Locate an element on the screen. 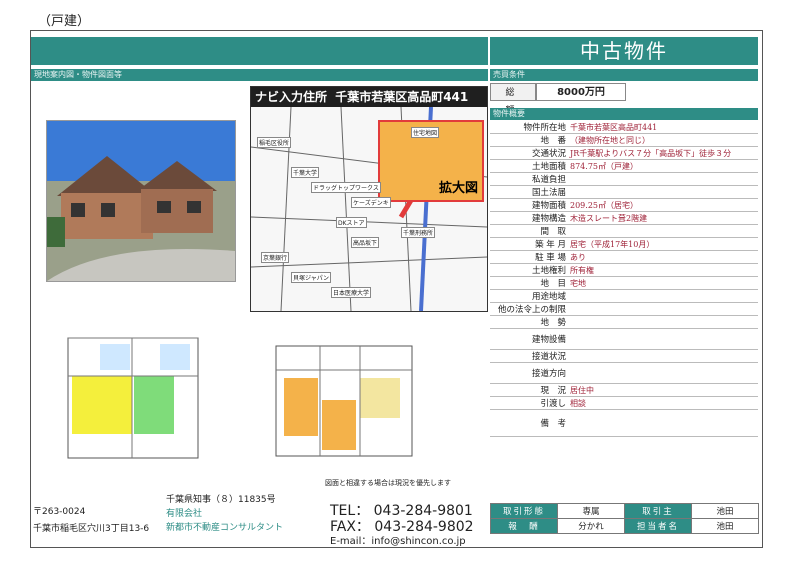 This screenshot has height=564, width=800. footer-postal: 〒263-0024 is located at coordinates (59, 512).